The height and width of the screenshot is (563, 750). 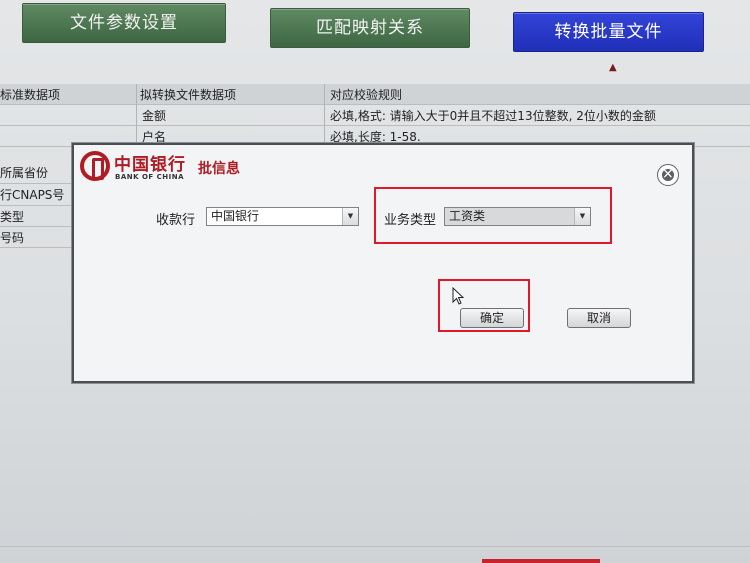 What do you see at coordinates (599, 318) in the screenshot?
I see `cancel-button: 取消` at bounding box center [599, 318].